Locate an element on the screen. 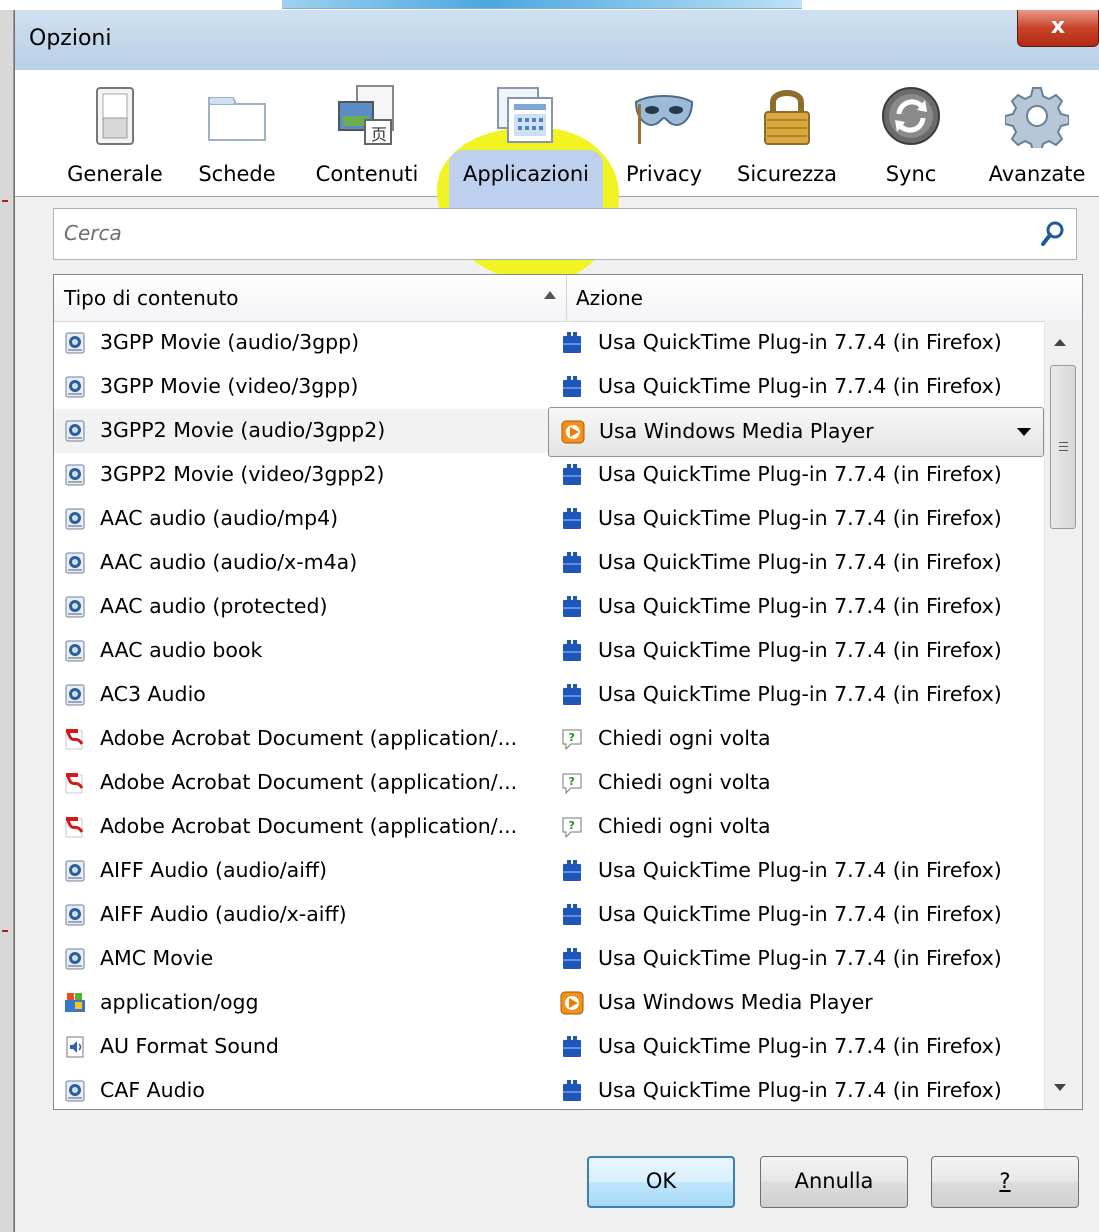 The image size is (1099, 1232). tab-label: Schede is located at coordinates (237, 174).